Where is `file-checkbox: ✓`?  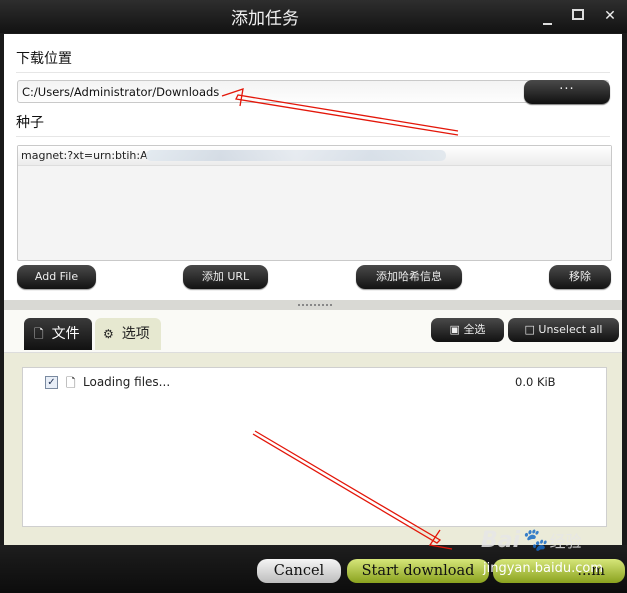
file-checkbox: ✓ is located at coordinates (51, 382).